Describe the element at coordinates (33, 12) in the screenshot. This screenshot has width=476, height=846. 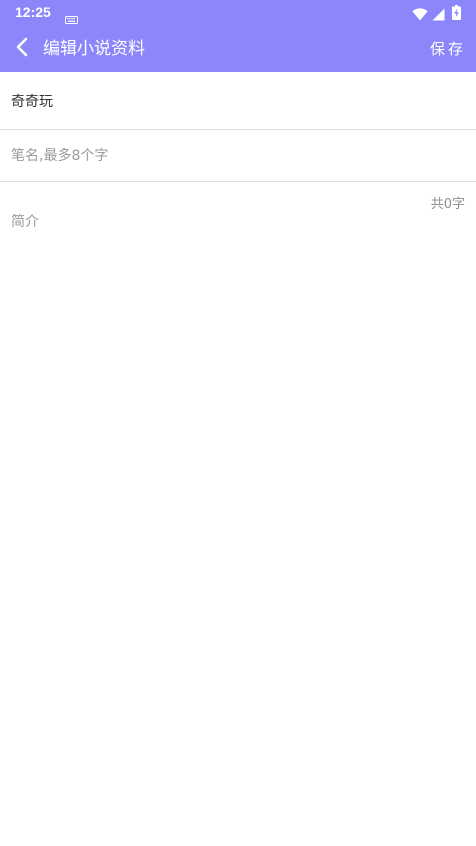
I see `status-time: 12:25` at that location.